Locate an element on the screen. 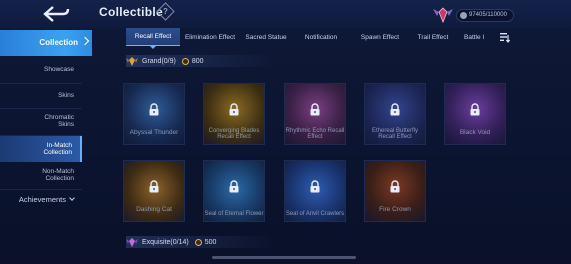 This screenshot has width=571, height=264. back-button is located at coordinates (56, 14).